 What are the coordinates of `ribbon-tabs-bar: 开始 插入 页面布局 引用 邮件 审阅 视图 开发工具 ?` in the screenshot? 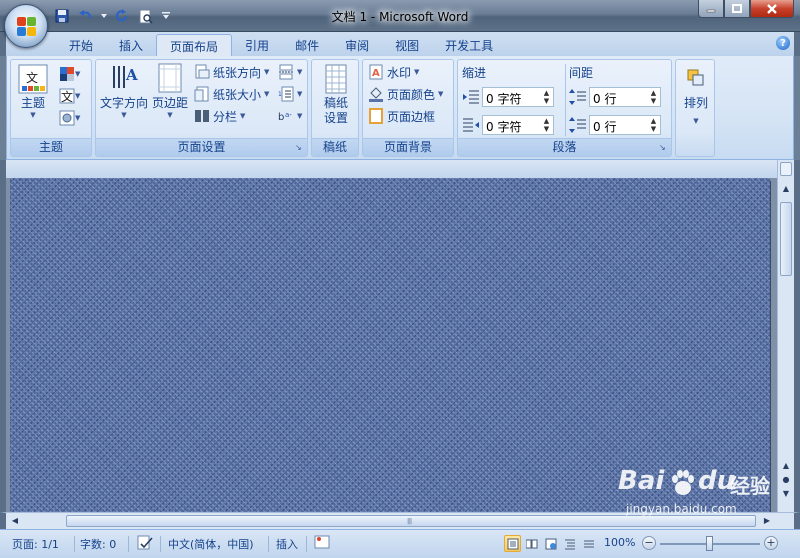 It's located at (400, 44).